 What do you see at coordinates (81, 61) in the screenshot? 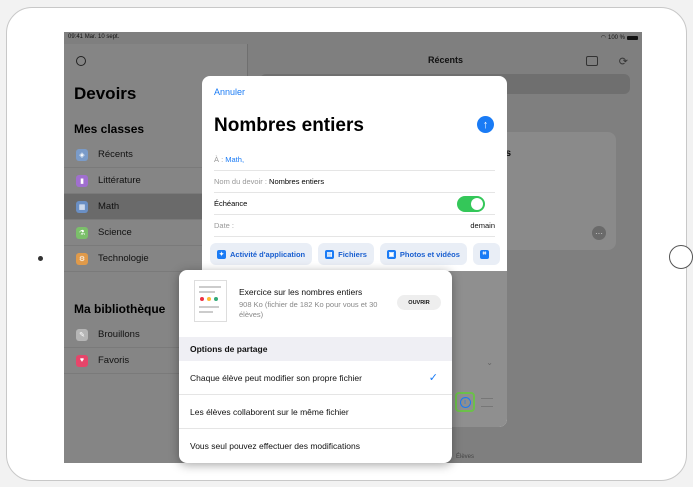
I see `profile-icon` at bounding box center [81, 61].